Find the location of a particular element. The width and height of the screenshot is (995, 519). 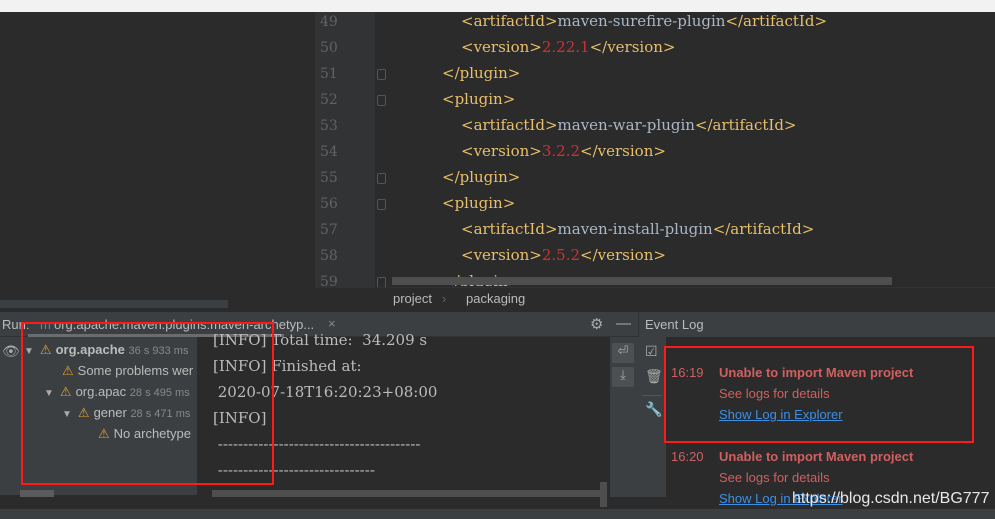

line-number: 49 is located at coordinates (329, 22).